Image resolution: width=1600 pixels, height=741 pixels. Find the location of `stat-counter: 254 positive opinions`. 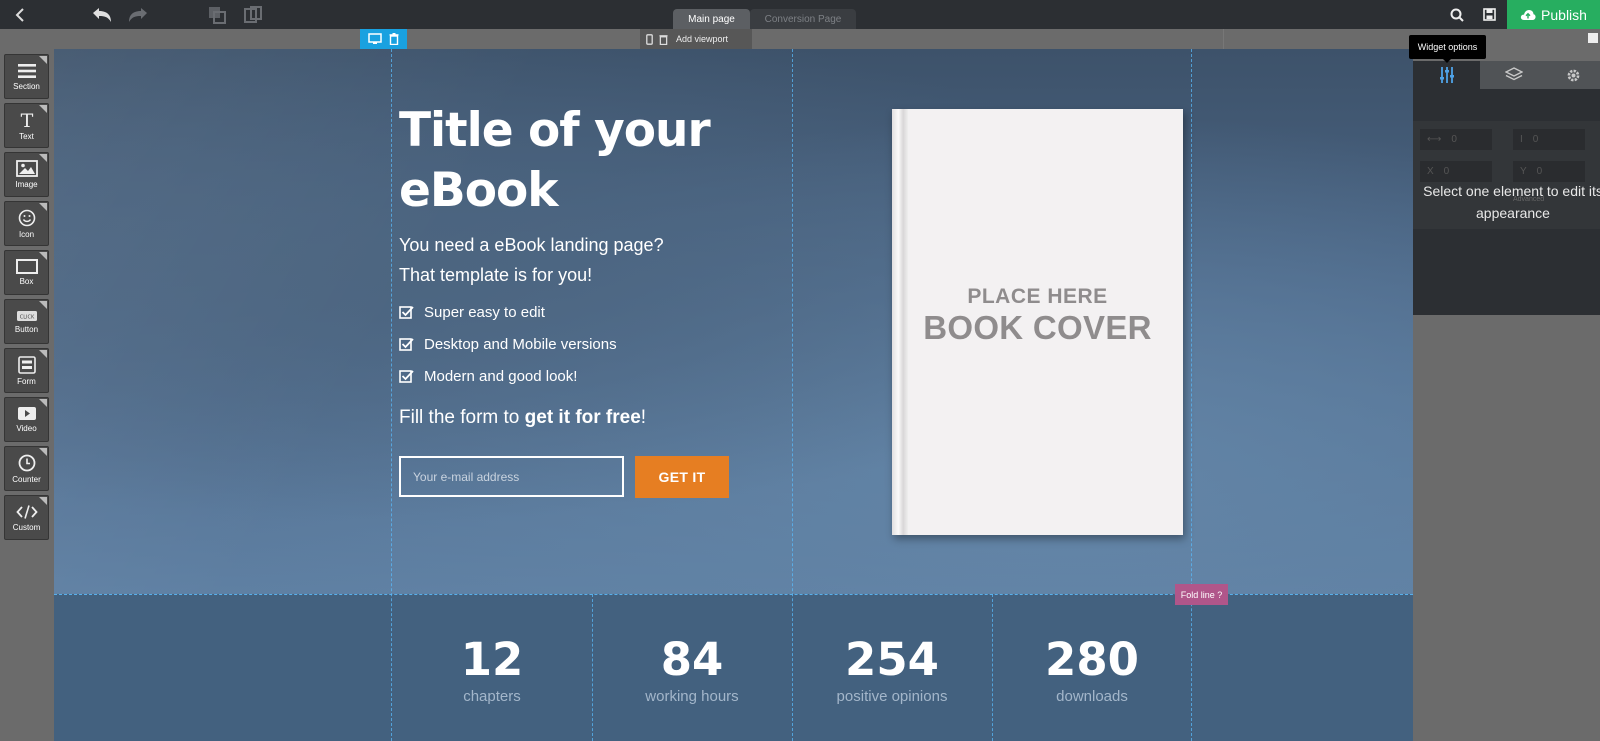

stat-counter: 254 positive opinions is located at coordinates (892, 669).